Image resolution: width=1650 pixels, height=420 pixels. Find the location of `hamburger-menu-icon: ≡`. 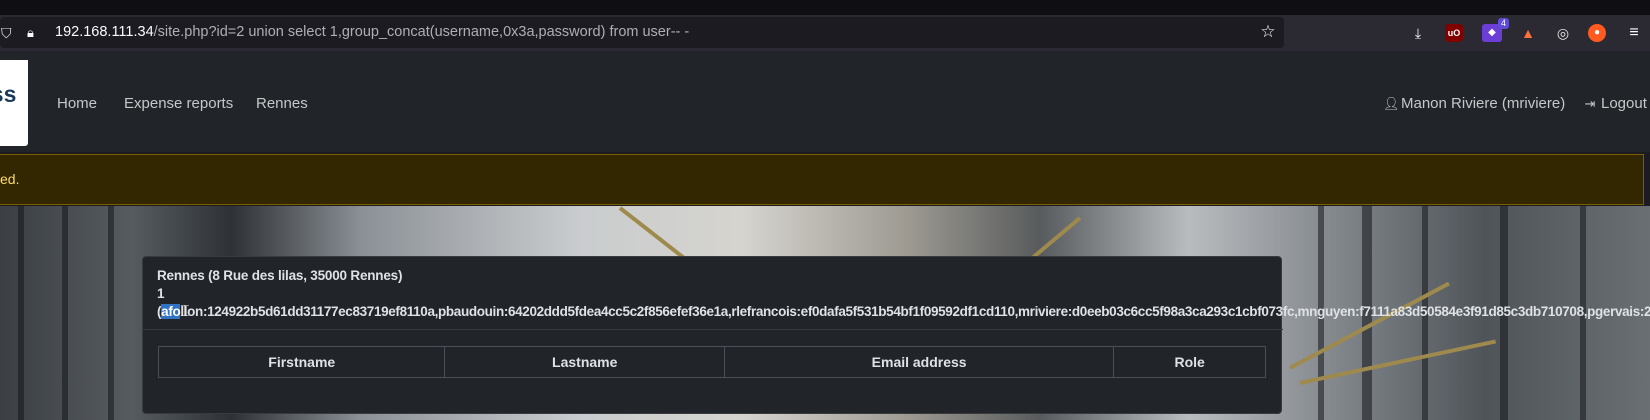

hamburger-menu-icon: ≡ is located at coordinates (1634, 33).